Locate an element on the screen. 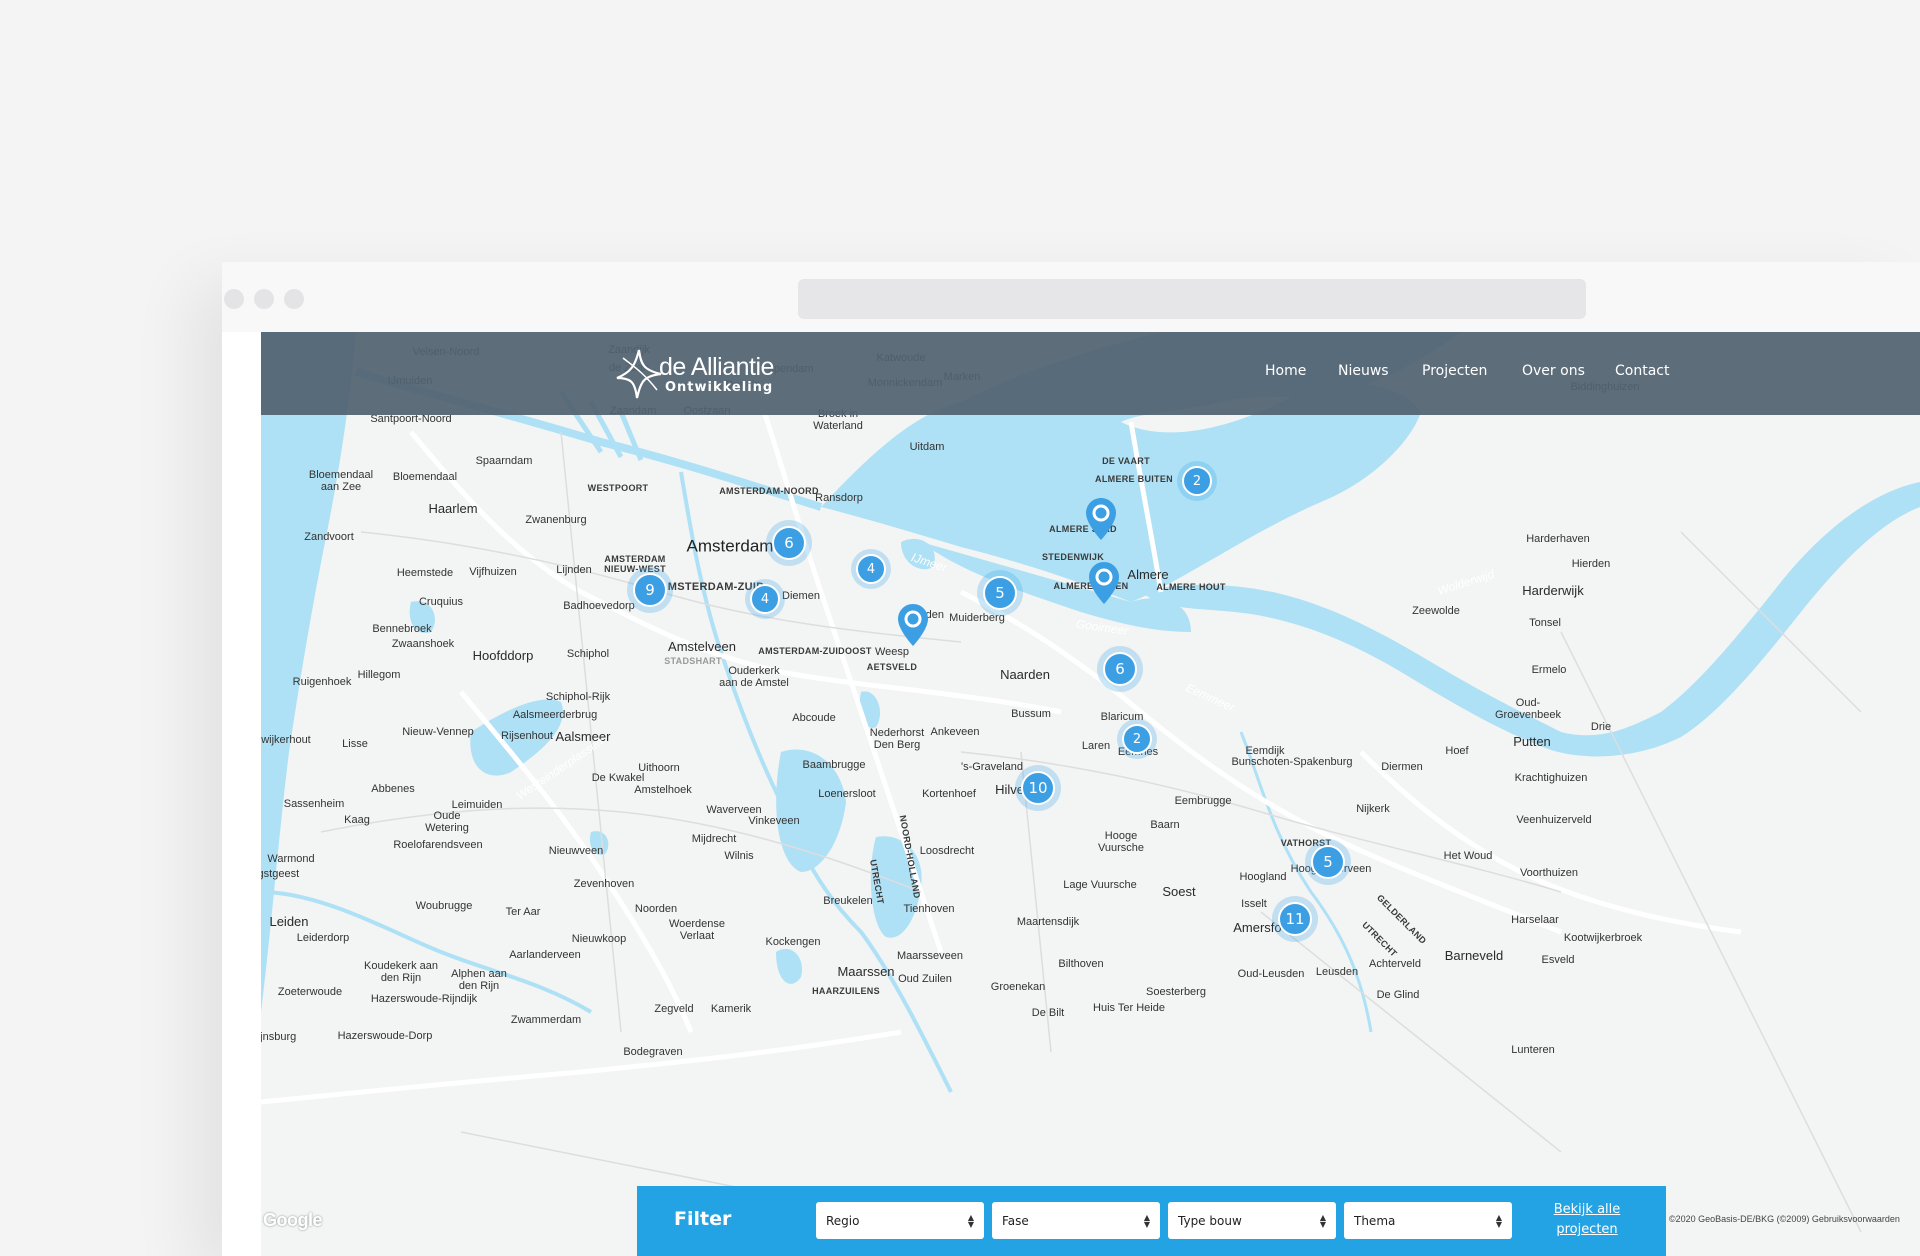 Image resolution: width=1920 pixels, height=1256 pixels. fase-select: Fase ▲ ▼ is located at coordinates (1076, 1220).